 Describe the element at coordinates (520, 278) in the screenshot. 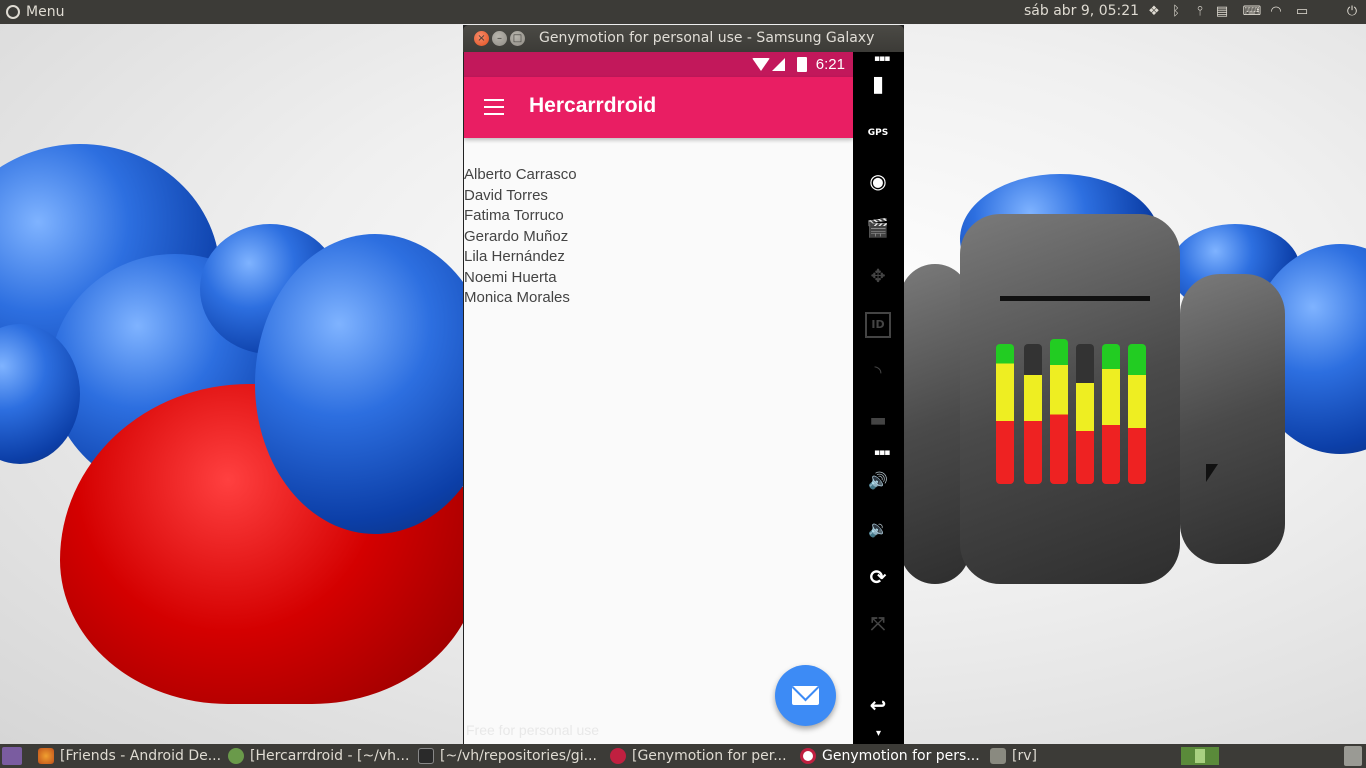

I see `list-item: Noemi Huerta` at that location.